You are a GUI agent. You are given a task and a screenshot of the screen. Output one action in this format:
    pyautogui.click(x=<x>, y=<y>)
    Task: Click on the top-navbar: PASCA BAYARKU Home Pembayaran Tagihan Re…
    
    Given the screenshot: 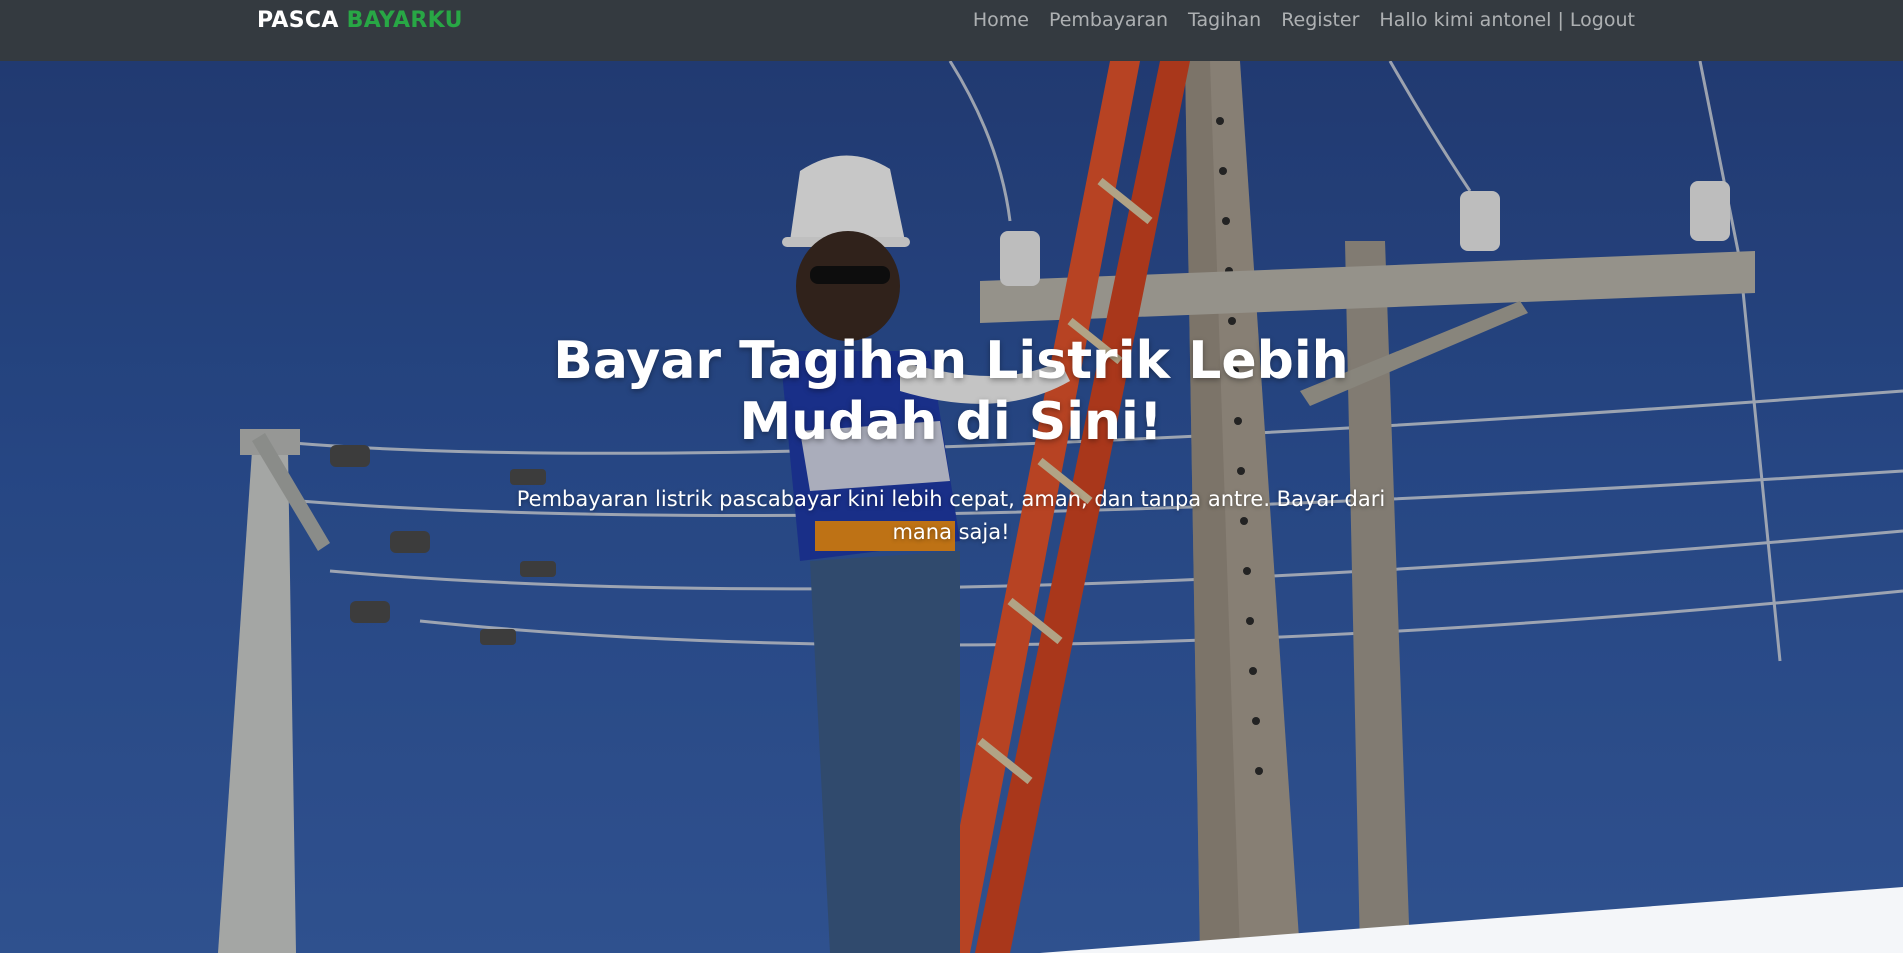 What is the action you would take?
    pyautogui.click(x=951, y=30)
    